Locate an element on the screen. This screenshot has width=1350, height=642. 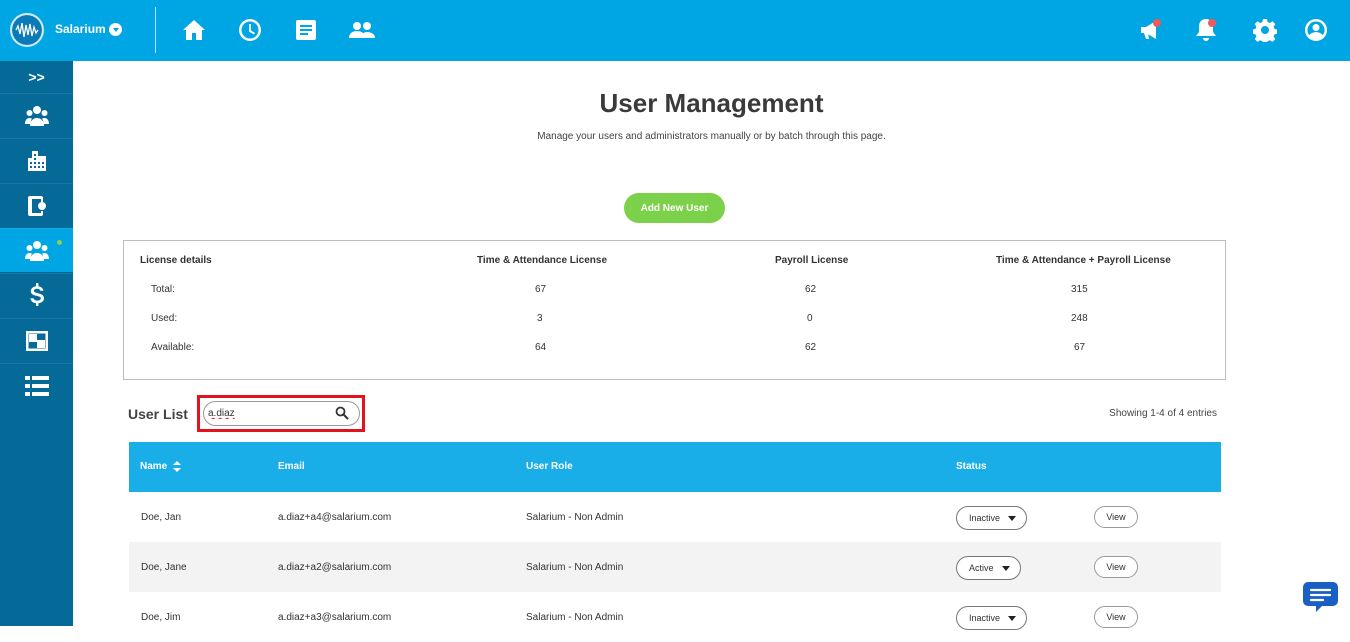
sidebar-expand-button: >> is located at coordinates (36, 77).